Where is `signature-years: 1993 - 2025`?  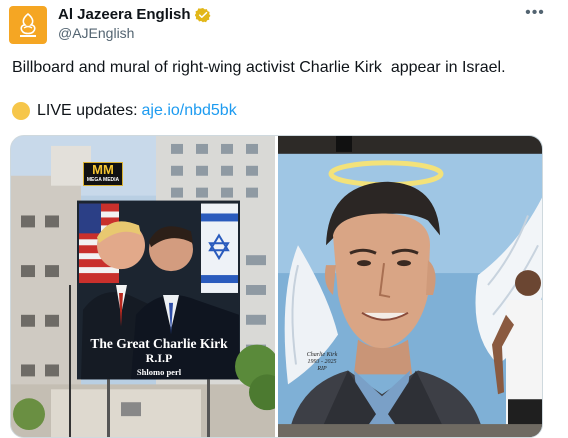 signature-years: 1993 - 2025 is located at coordinates (322, 362).